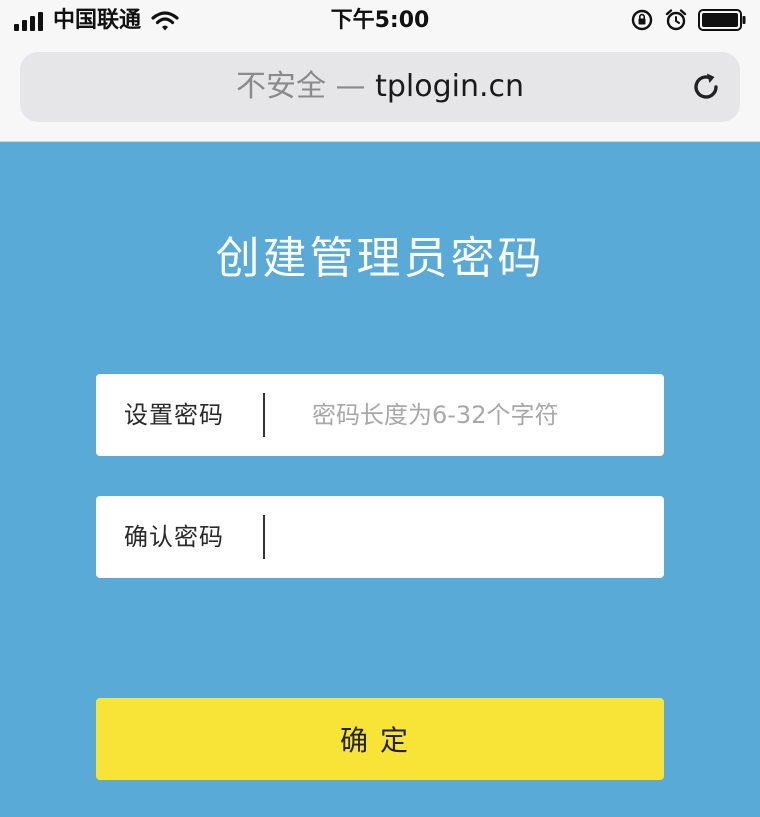 This screenshot has width=760, height=817. I want to click on address-host: tplogin.cn, so click(450, 86).